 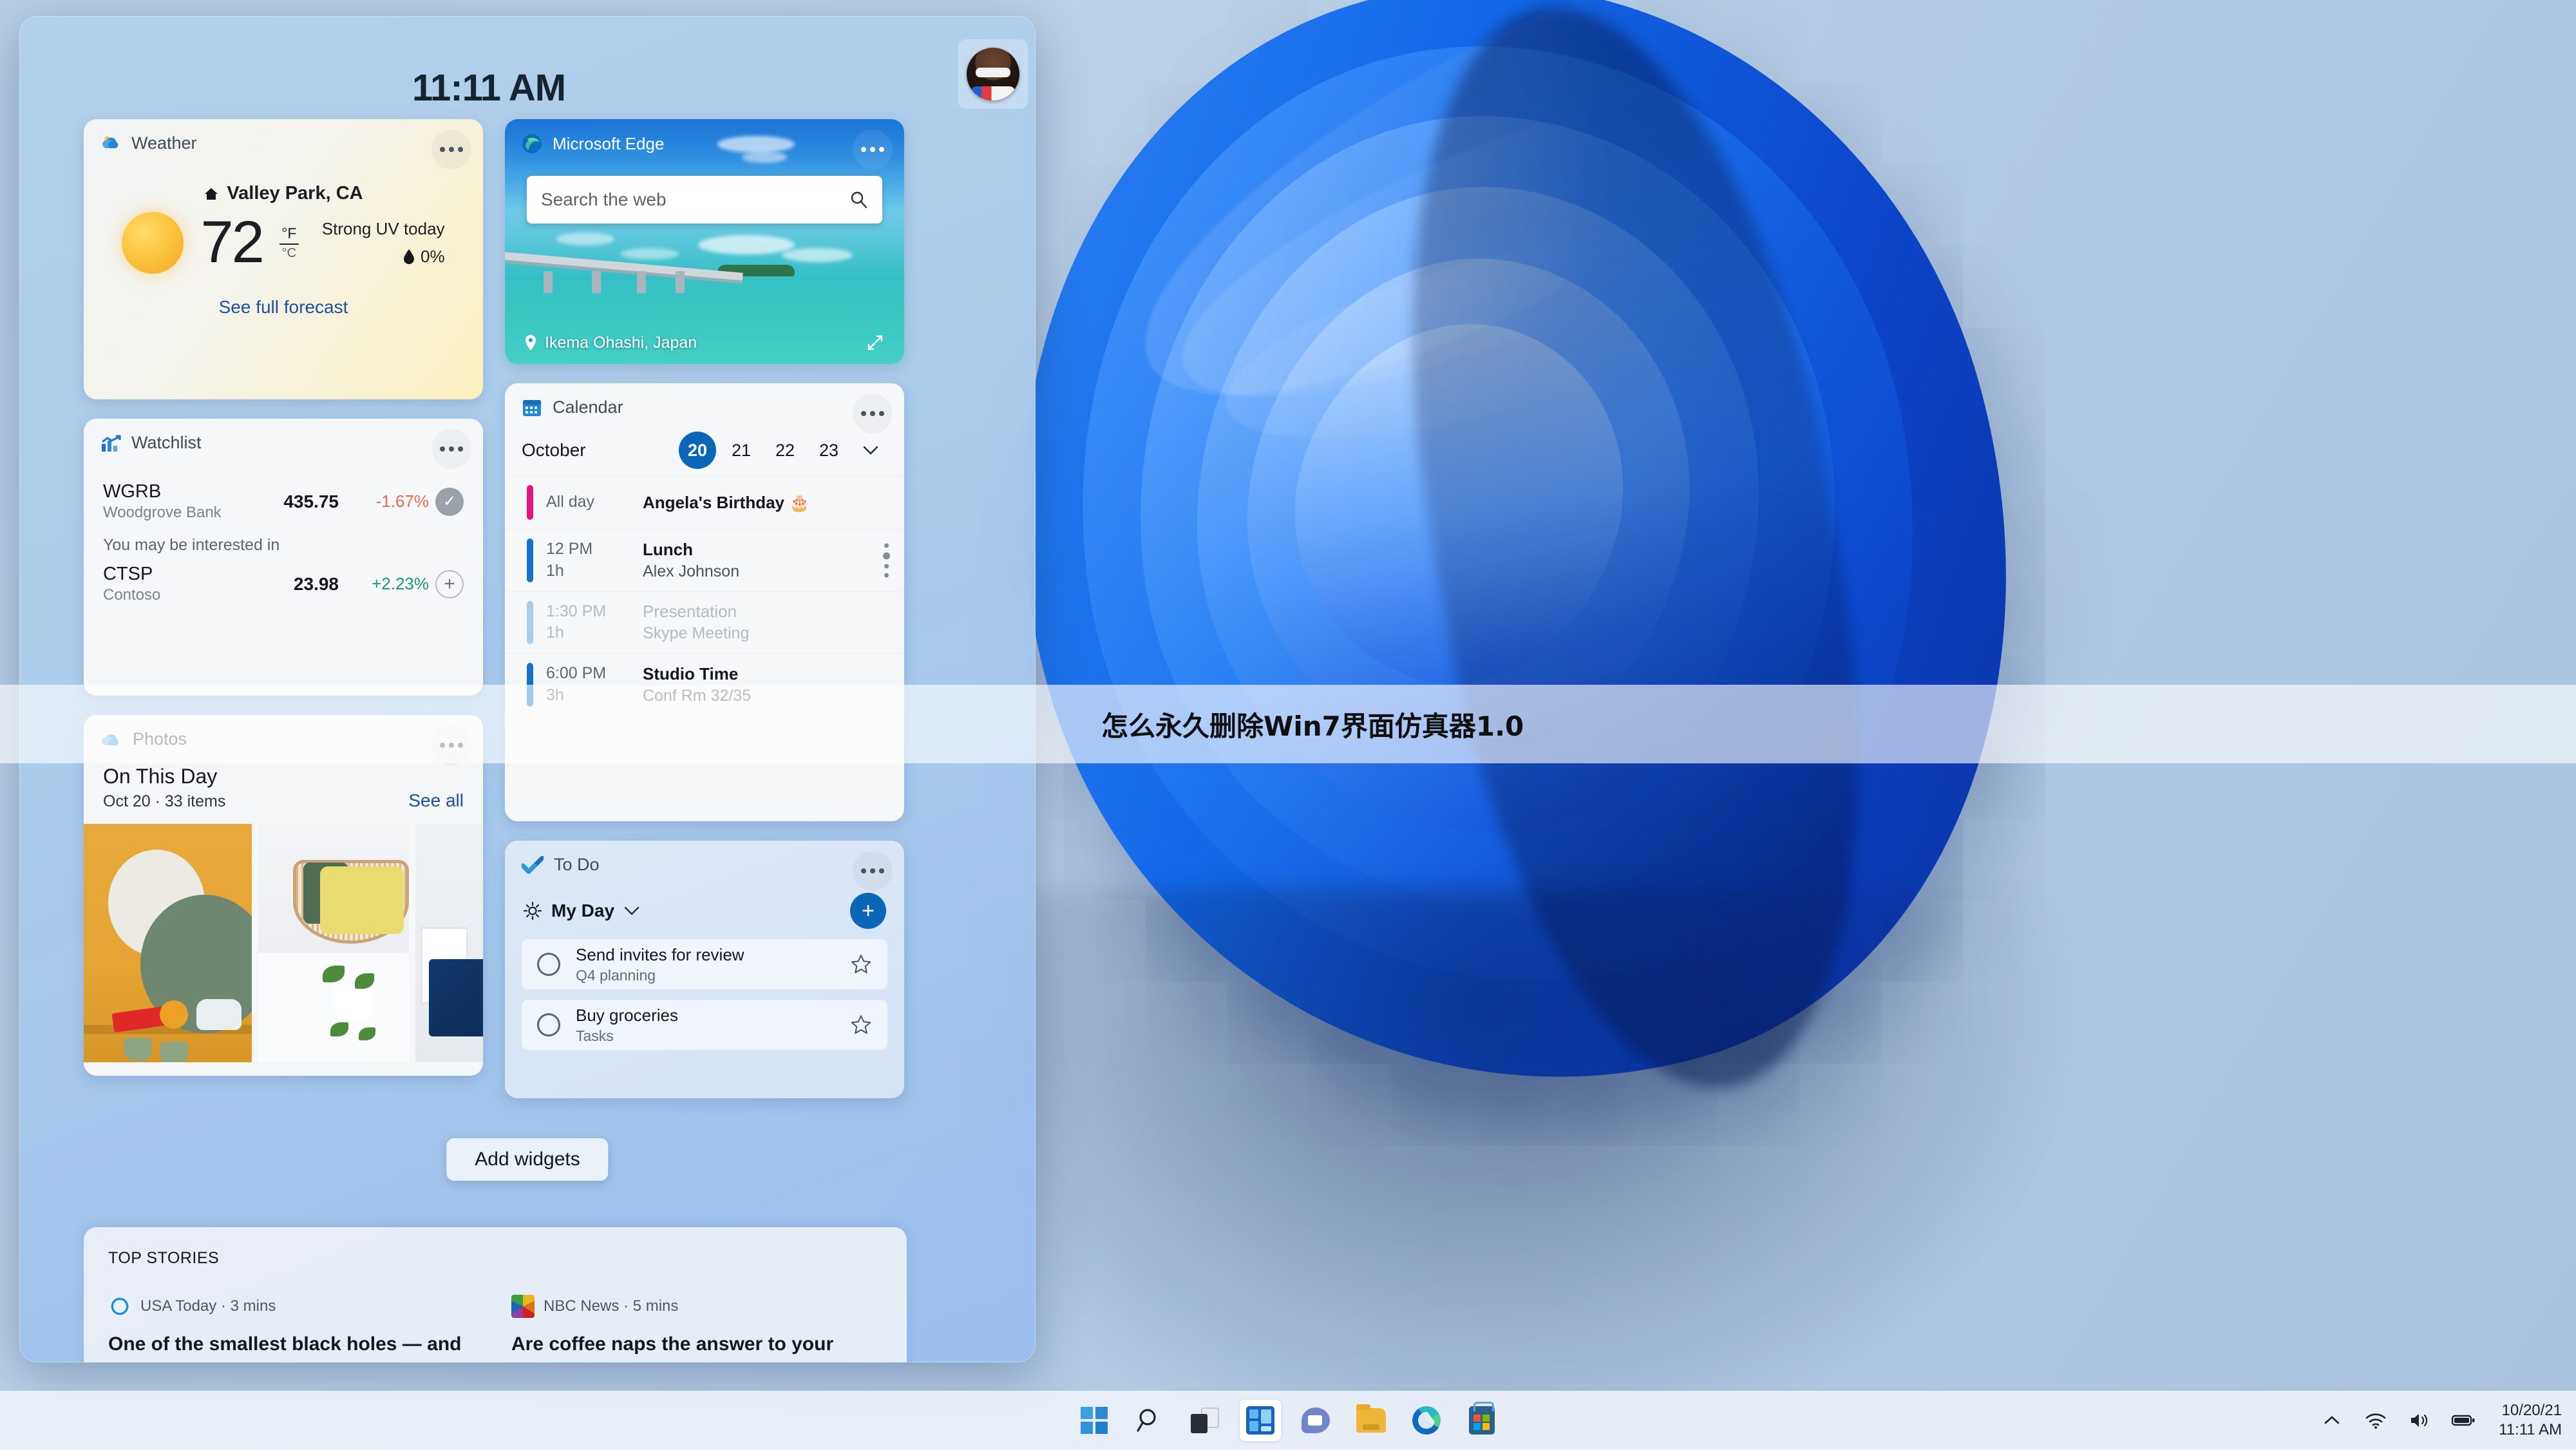 What do you see at coordinates (293, 1345) in the screenshot?
I see `news-headline: One of the smallest black holes — and` at bounding box center [293, 1345].